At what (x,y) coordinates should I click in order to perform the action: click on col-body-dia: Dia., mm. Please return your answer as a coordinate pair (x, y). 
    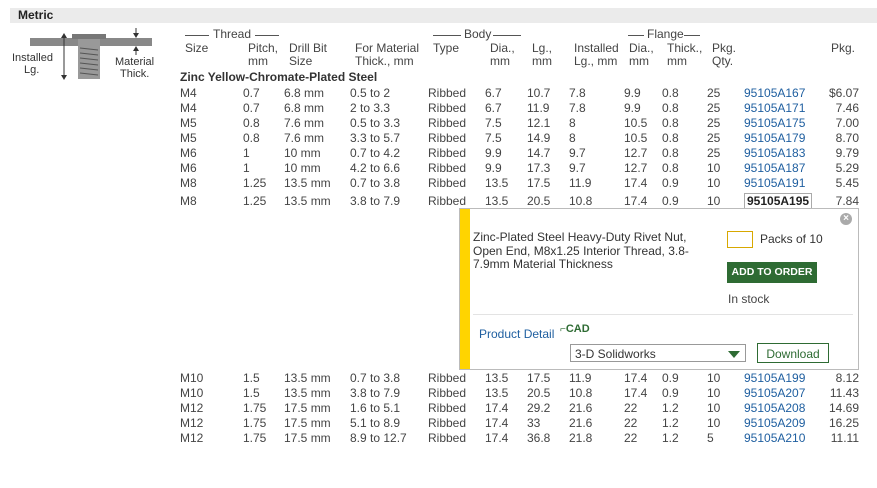
    Looking at the image, I should click on (502, 54).